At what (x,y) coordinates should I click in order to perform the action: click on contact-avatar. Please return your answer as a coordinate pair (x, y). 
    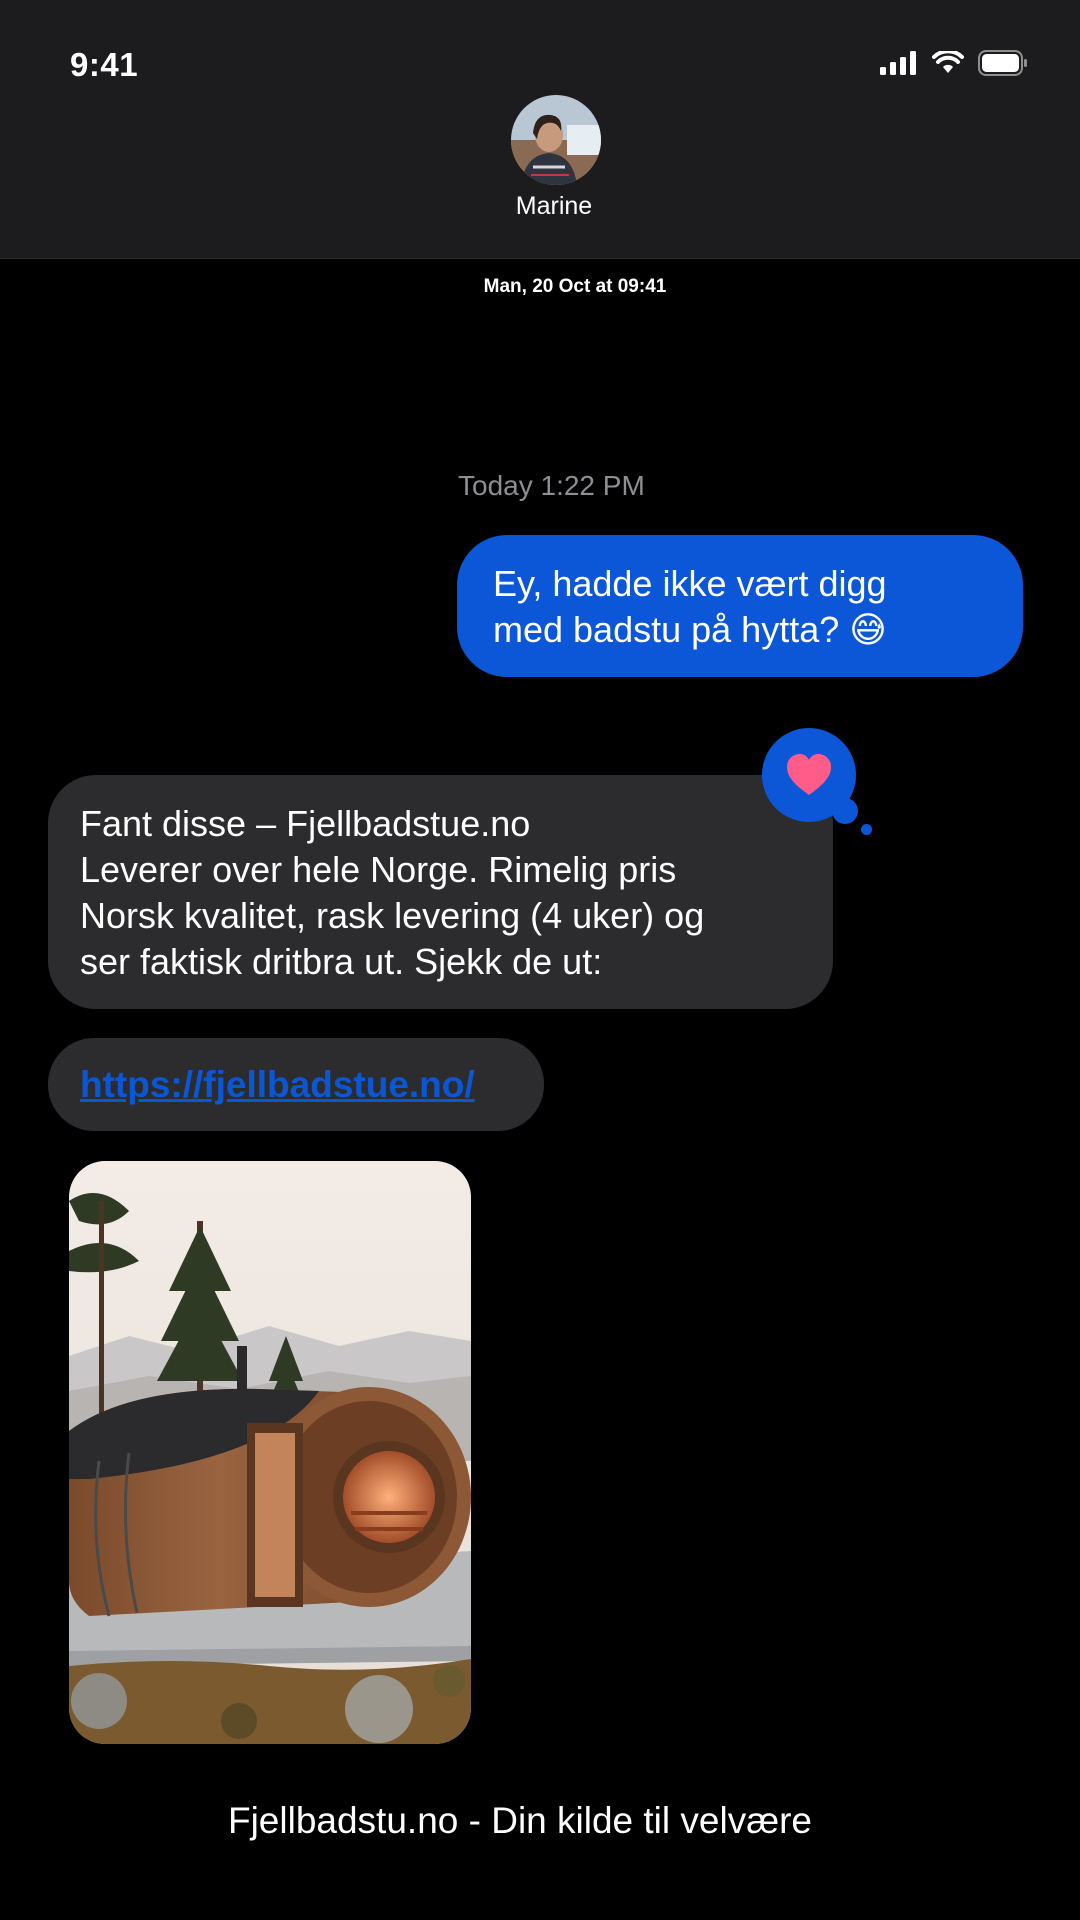
    Looking at the image, I should click on (556, 140).